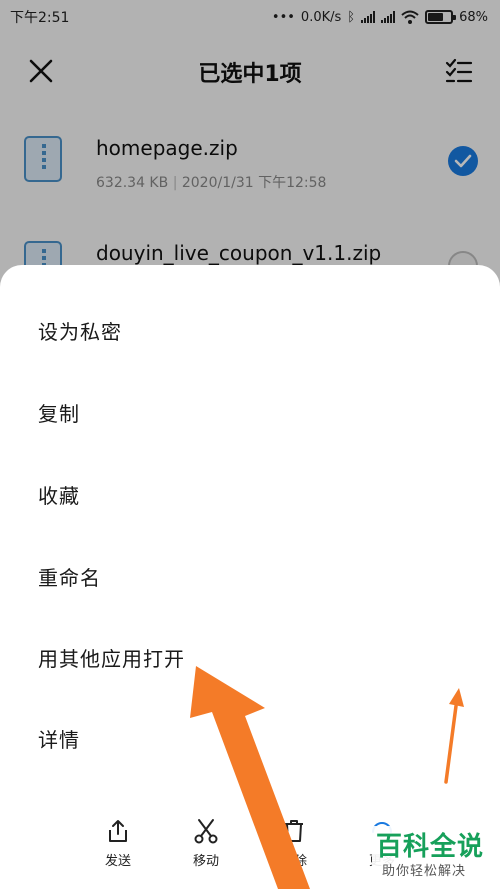  Describe the element at coordinates (293, 861) in the screenshot. I see `delete-label: 删除` at that location.